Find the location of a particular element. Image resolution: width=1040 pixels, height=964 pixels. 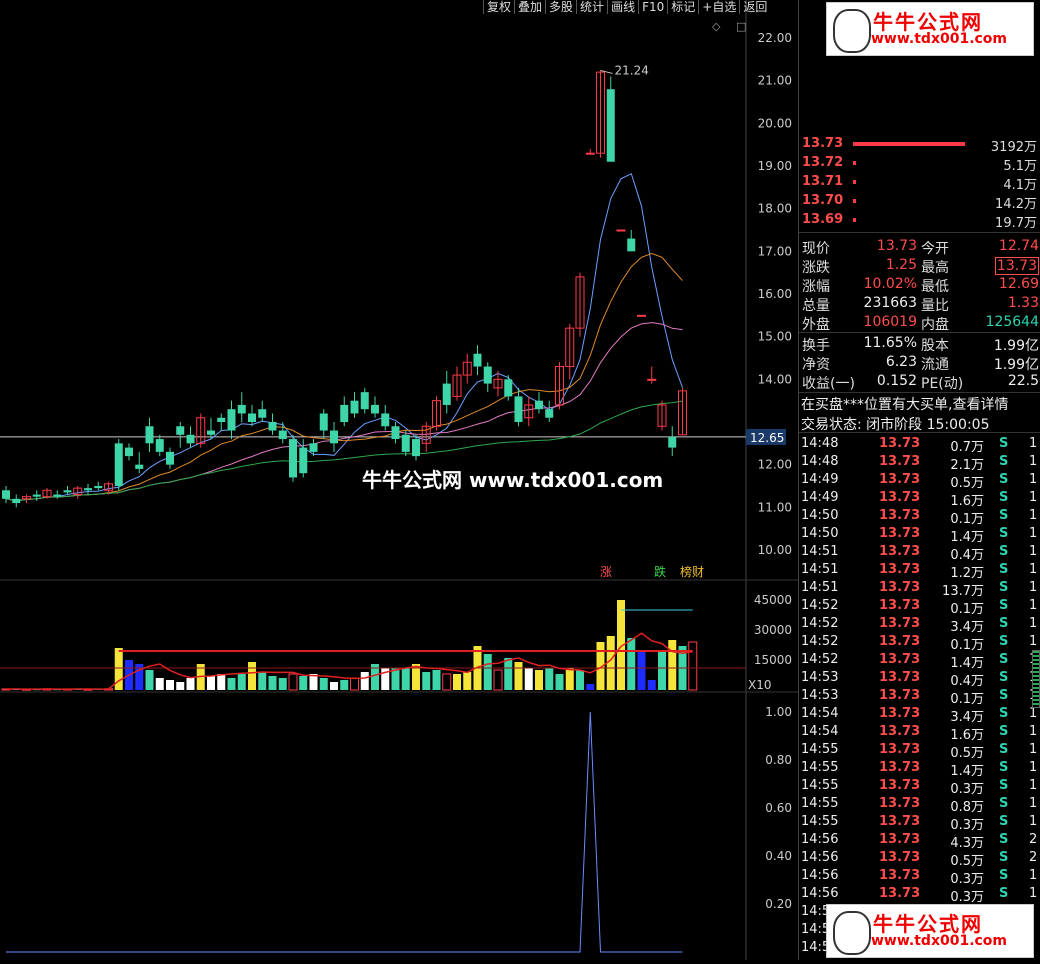

quote-value: 12.69 is located at coordinates (1018, 284).